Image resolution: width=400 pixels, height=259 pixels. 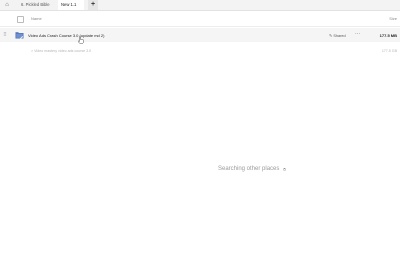 I want to click on tab-pickled-bible: 6. Pickled Bible, so click(x=38, y=5).